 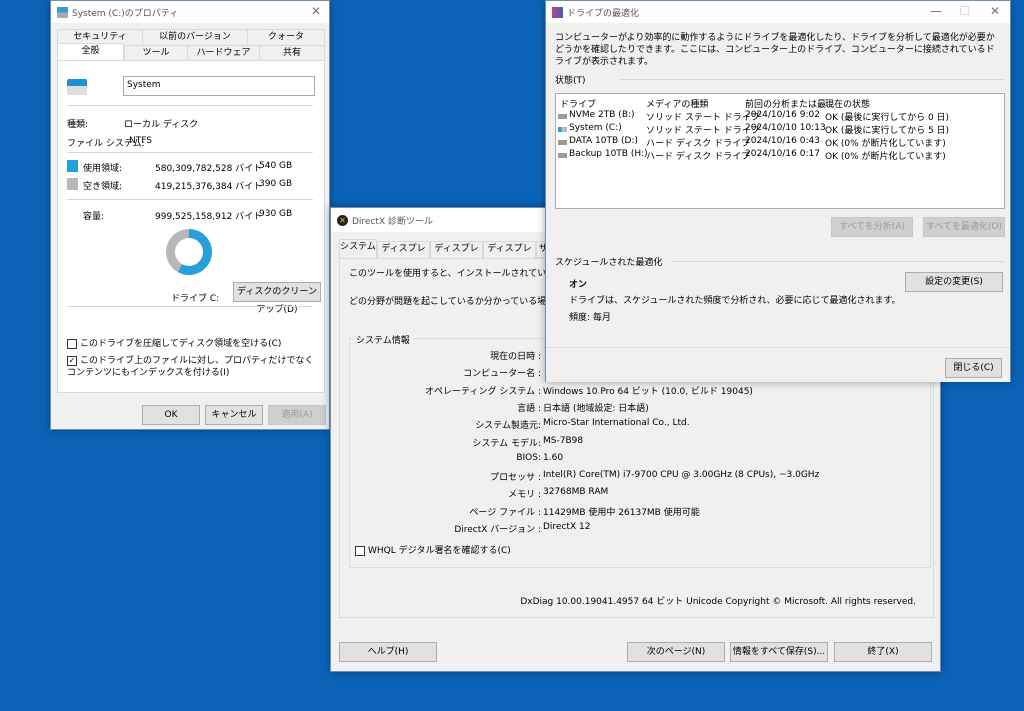 I want to click on info-label: 言語 :, so click(x=529, y=408).